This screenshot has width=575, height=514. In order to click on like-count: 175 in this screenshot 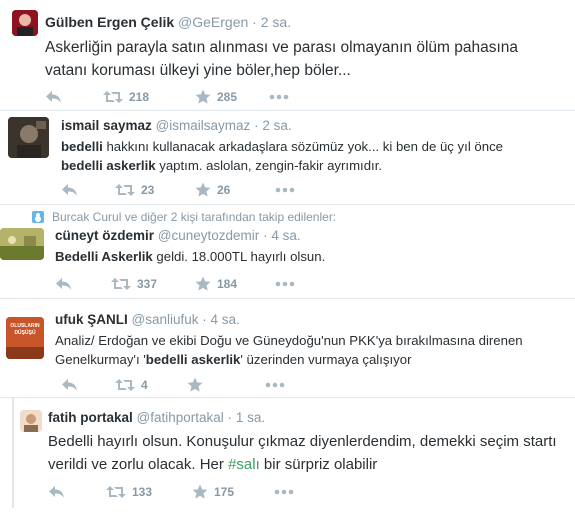, I will do `click(224, 492)`.